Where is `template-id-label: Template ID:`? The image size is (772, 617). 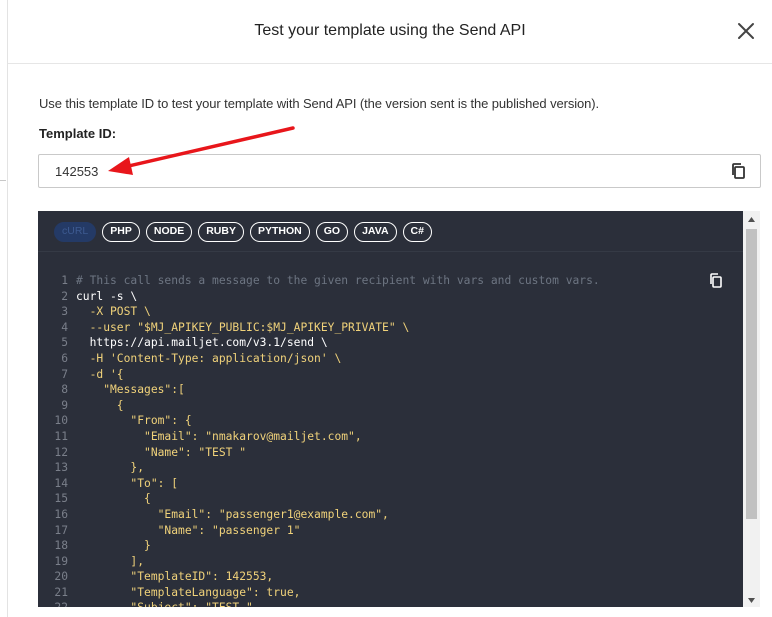 template-id-label: Template ID: is located at coordinates (78, 133).